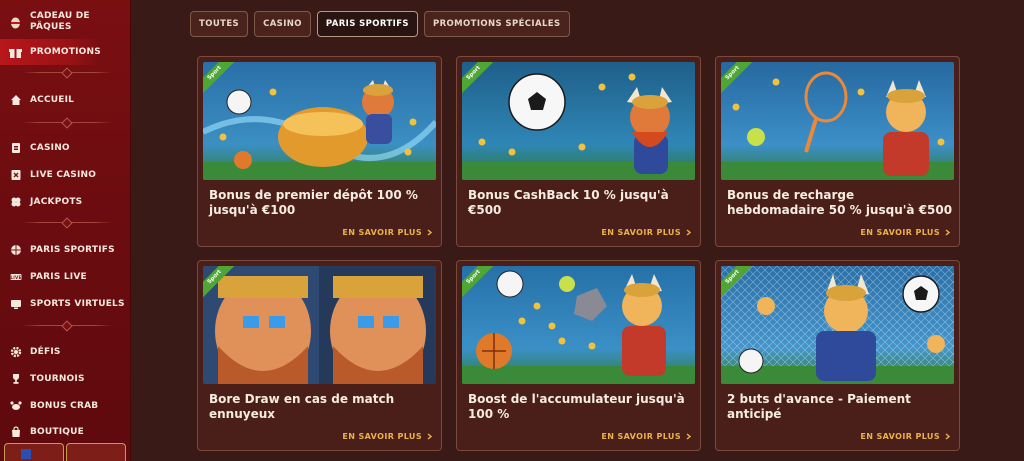 Image resolution: width=1024 pixels, height=461 pixels. What do you see at coordinates (15, 352) in the screenshot?
I see `gear-icon` at bounding box center [15, 352].